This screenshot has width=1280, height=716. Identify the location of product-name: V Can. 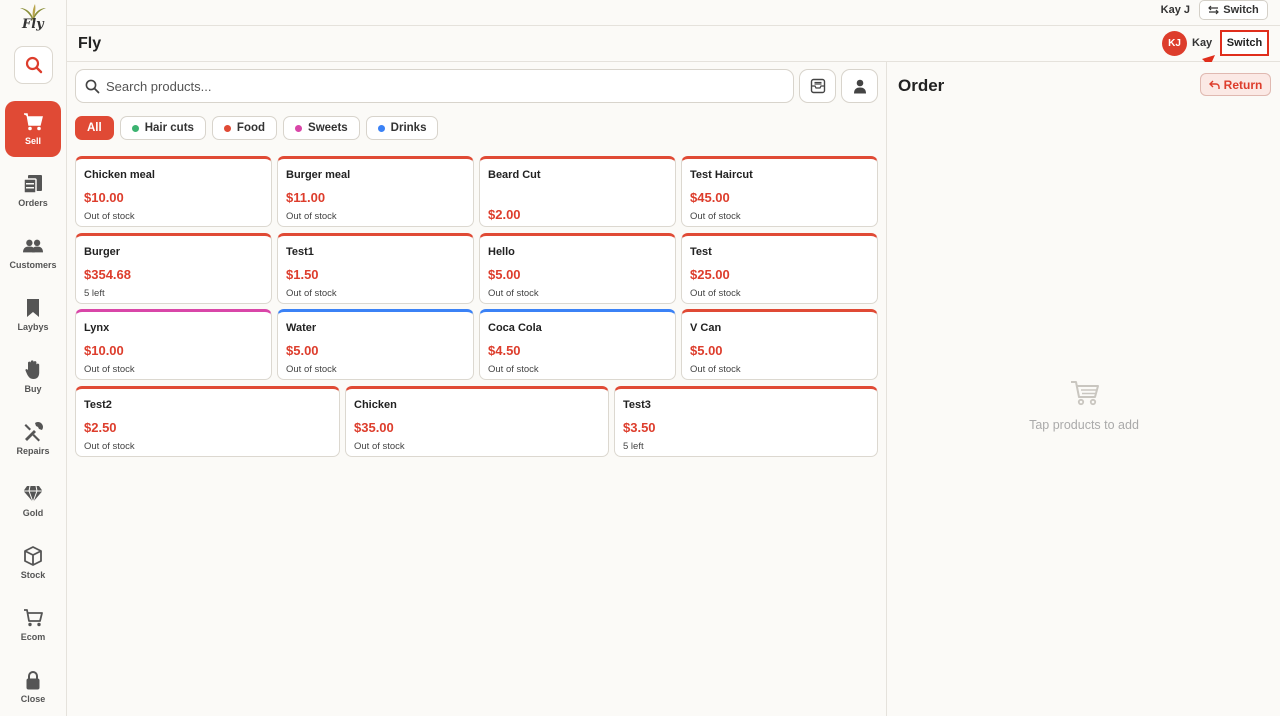
(706, 328).